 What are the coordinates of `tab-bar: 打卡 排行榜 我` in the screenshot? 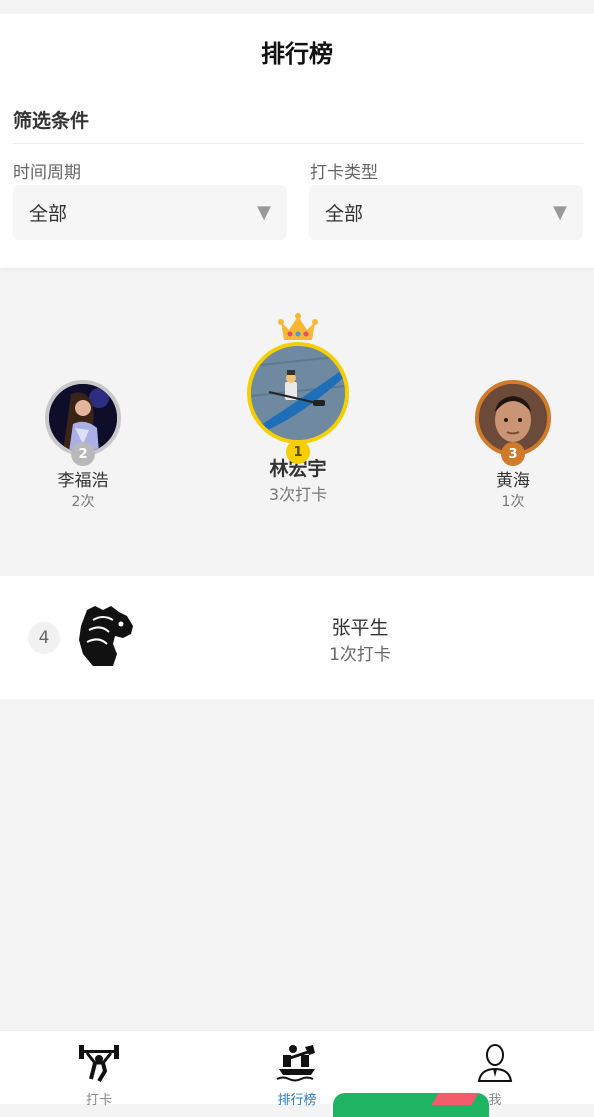 It's located at (297, 1069).